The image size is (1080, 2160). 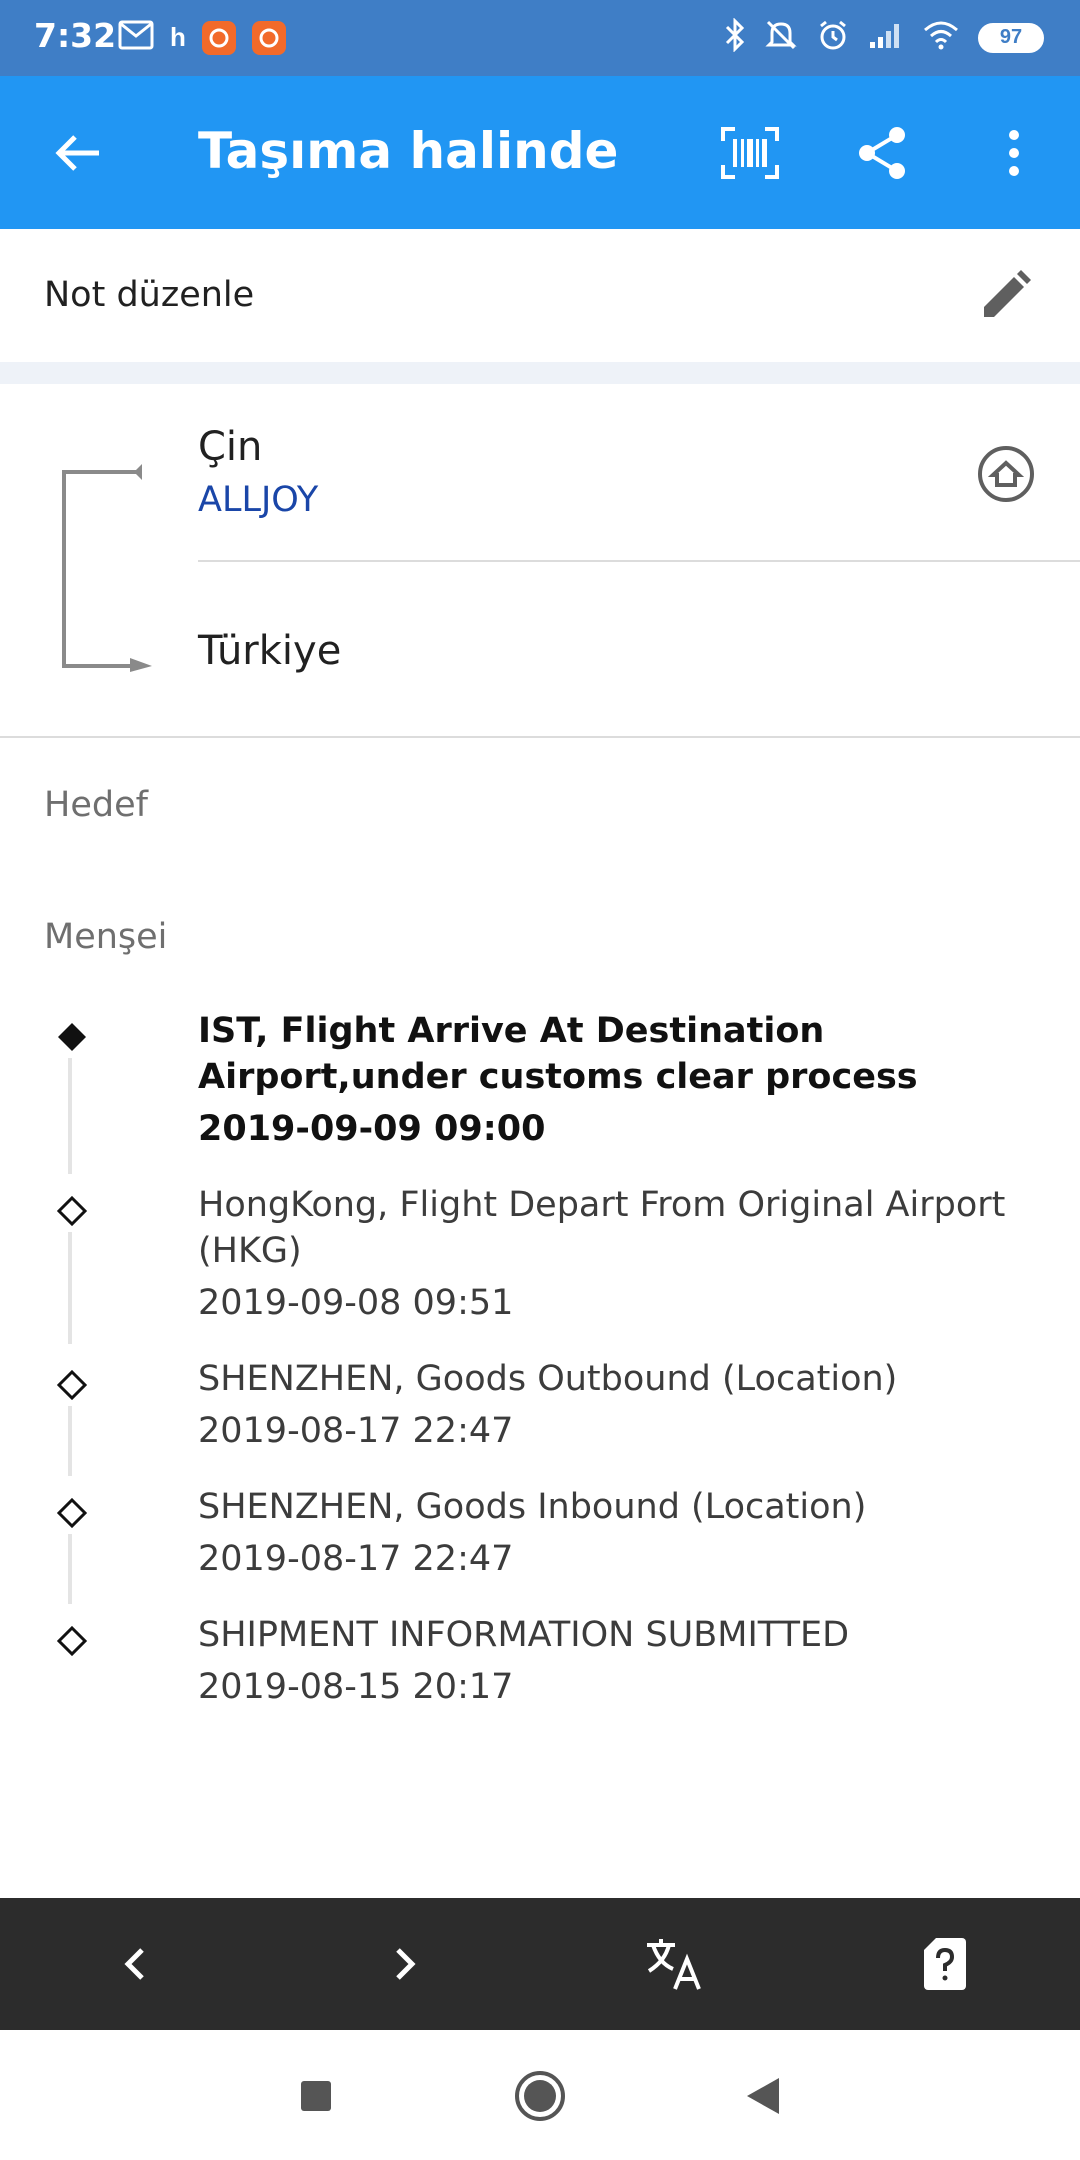 What do you see at coordinates (1006, 474) in the screenshot?
I see `home-delivery-icon` at bounding box center [1006, 474].